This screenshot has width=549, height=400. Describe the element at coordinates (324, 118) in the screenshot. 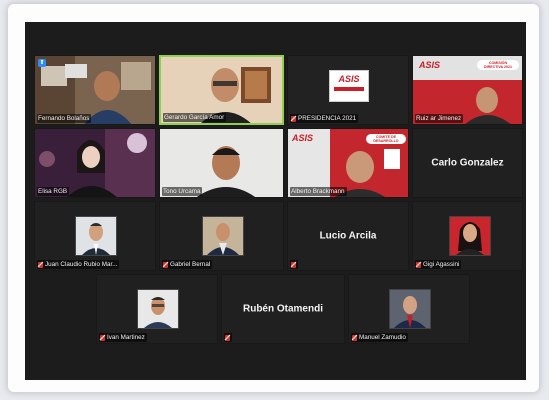

I see `participant-name-label: PRESIDENCIA 2021` at that location.